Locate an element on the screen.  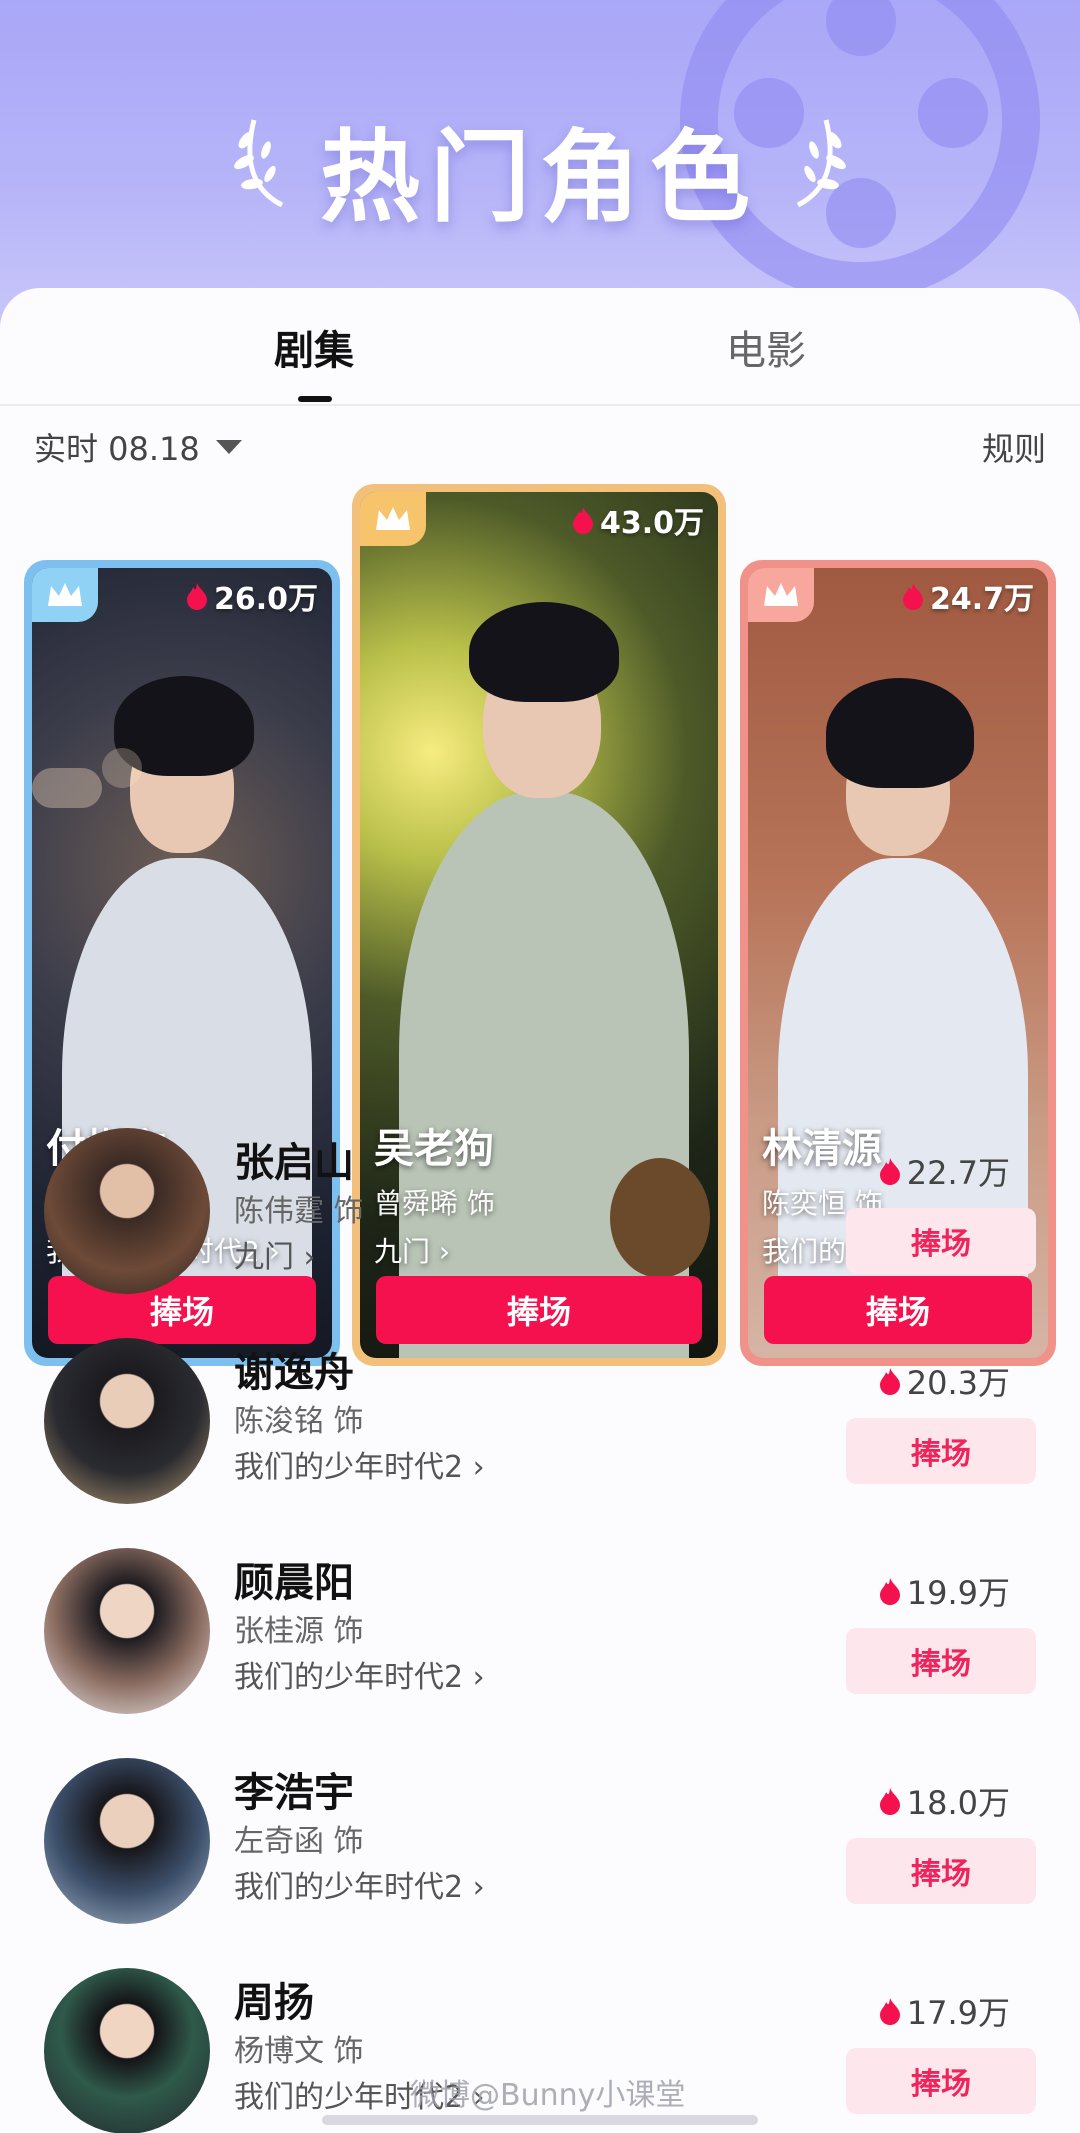
heat-count: 20.3万 is located at coordinates (944, 1381).